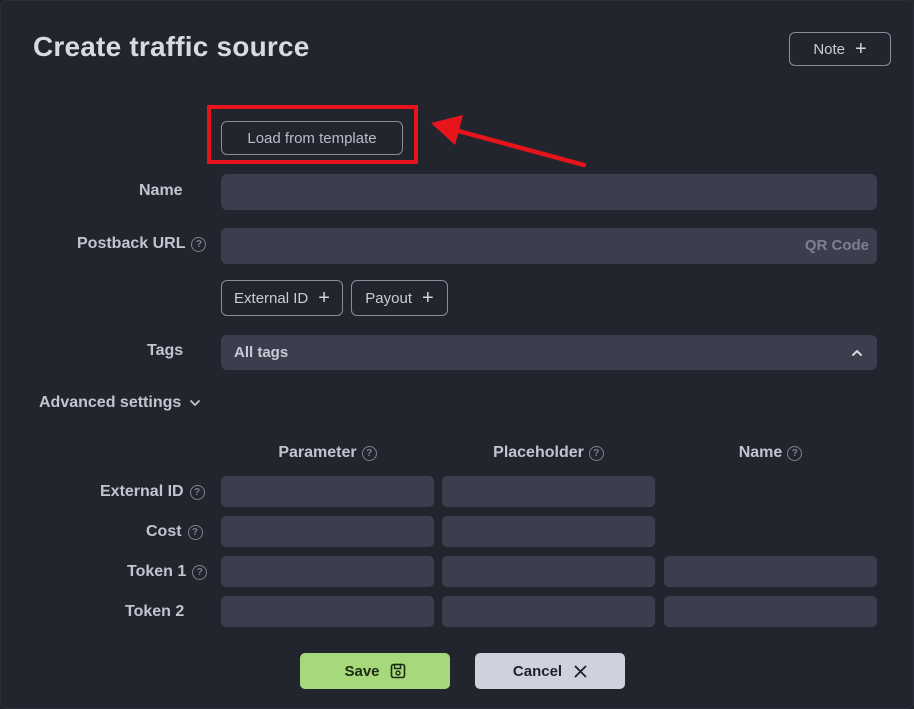 This screenshot has width=914, height=709. What do you see at coordinates (171, 46) in the screenshot?
I see `page-title: Create traffic source` at bounding box center [171, 46].